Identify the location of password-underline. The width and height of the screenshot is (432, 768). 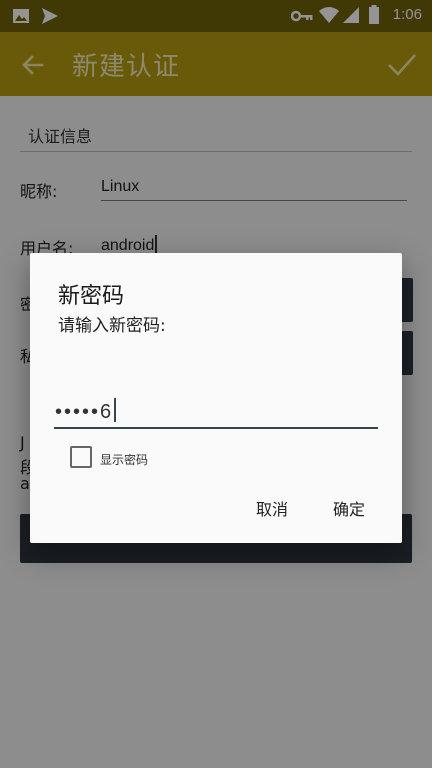
(216, 428).